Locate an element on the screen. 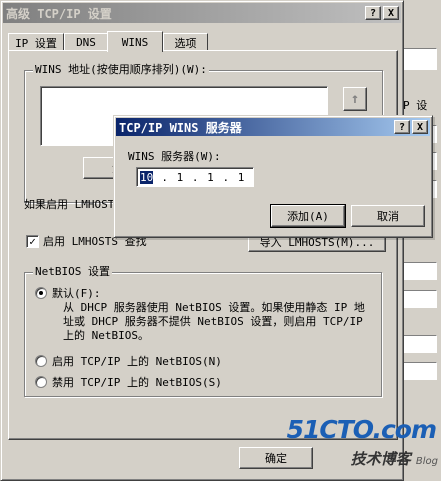  move-up-button: ↑ is located at coordinates (355, 99).